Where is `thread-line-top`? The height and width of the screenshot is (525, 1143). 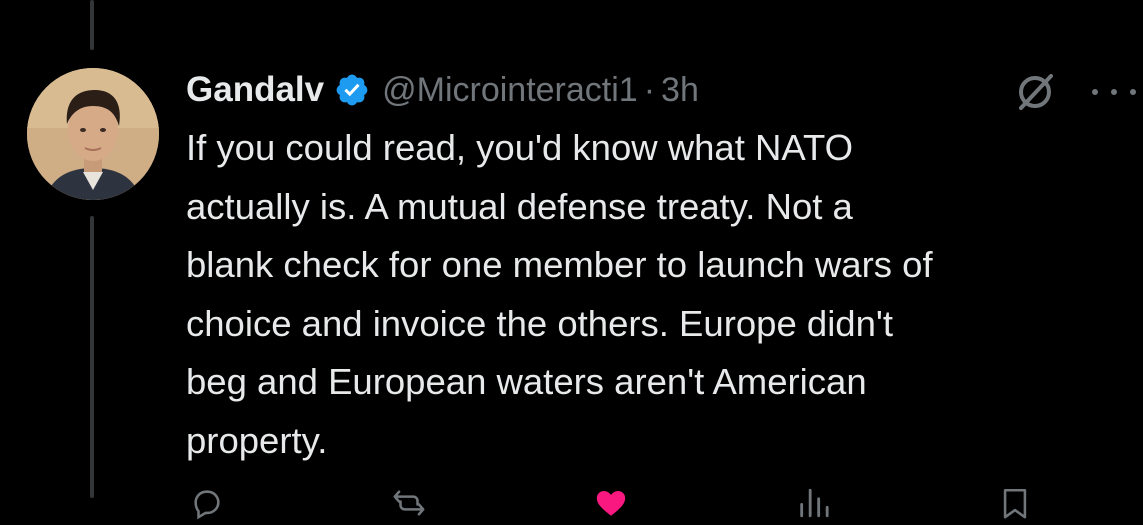 thread-line-top is located at coordinates (92, 25).